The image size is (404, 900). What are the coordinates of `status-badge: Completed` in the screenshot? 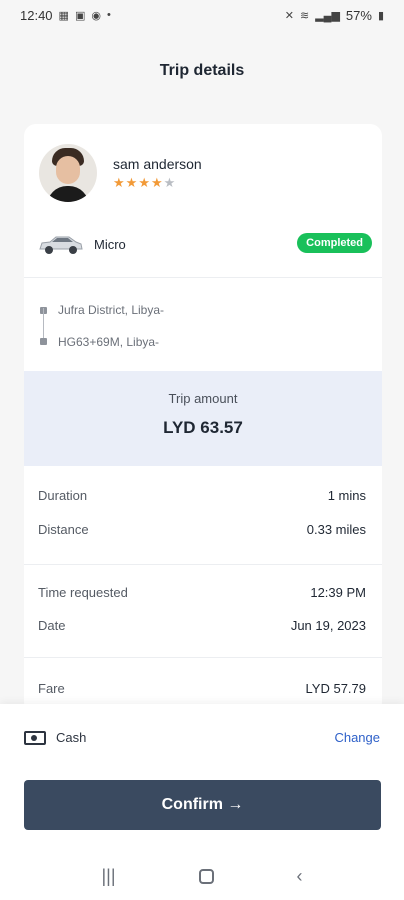 It's located at (334, 243).